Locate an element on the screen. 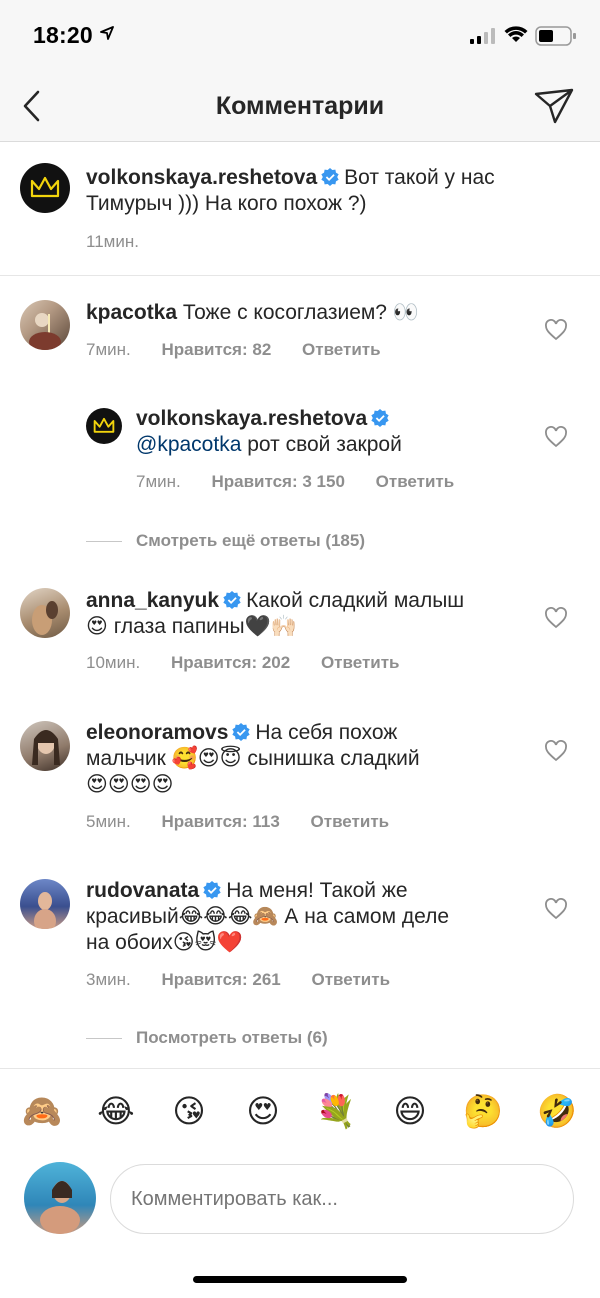 The width and height of the screenshot is (600, 1298). comment-username: rudovanata is located at coordinates (142, 890).